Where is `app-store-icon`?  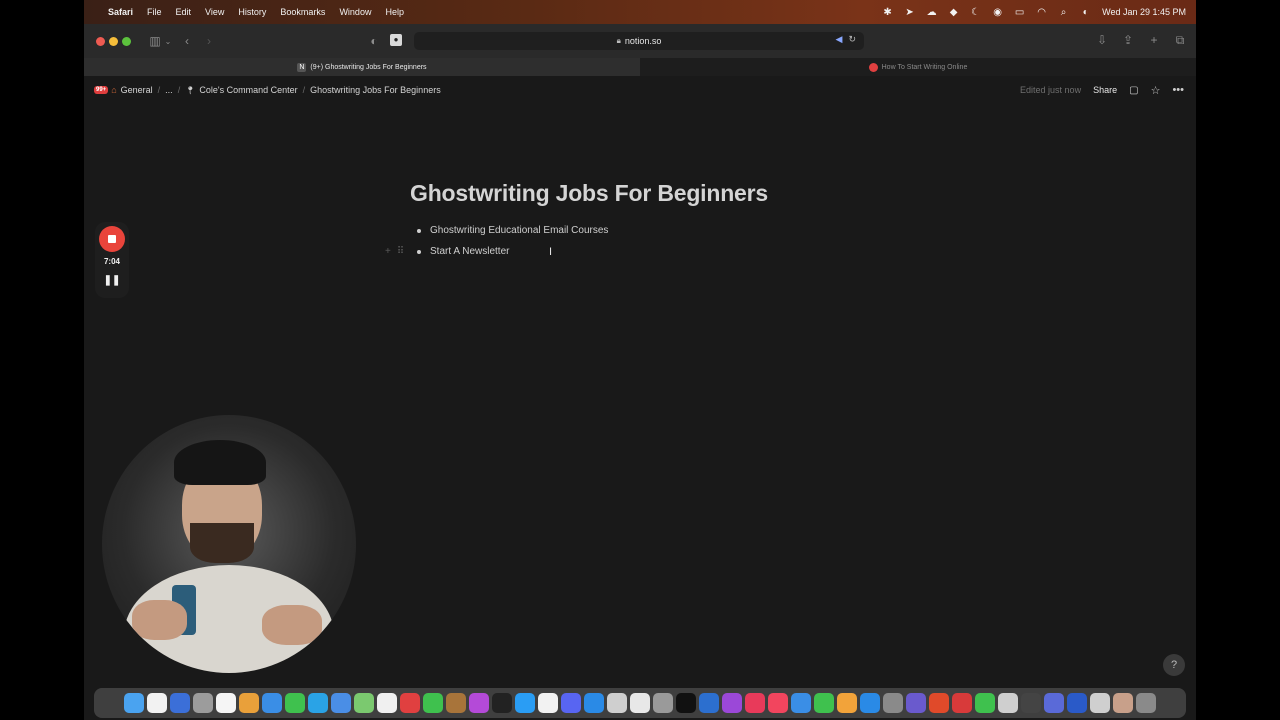 app-store-icon is located at coordinates (594, 703).